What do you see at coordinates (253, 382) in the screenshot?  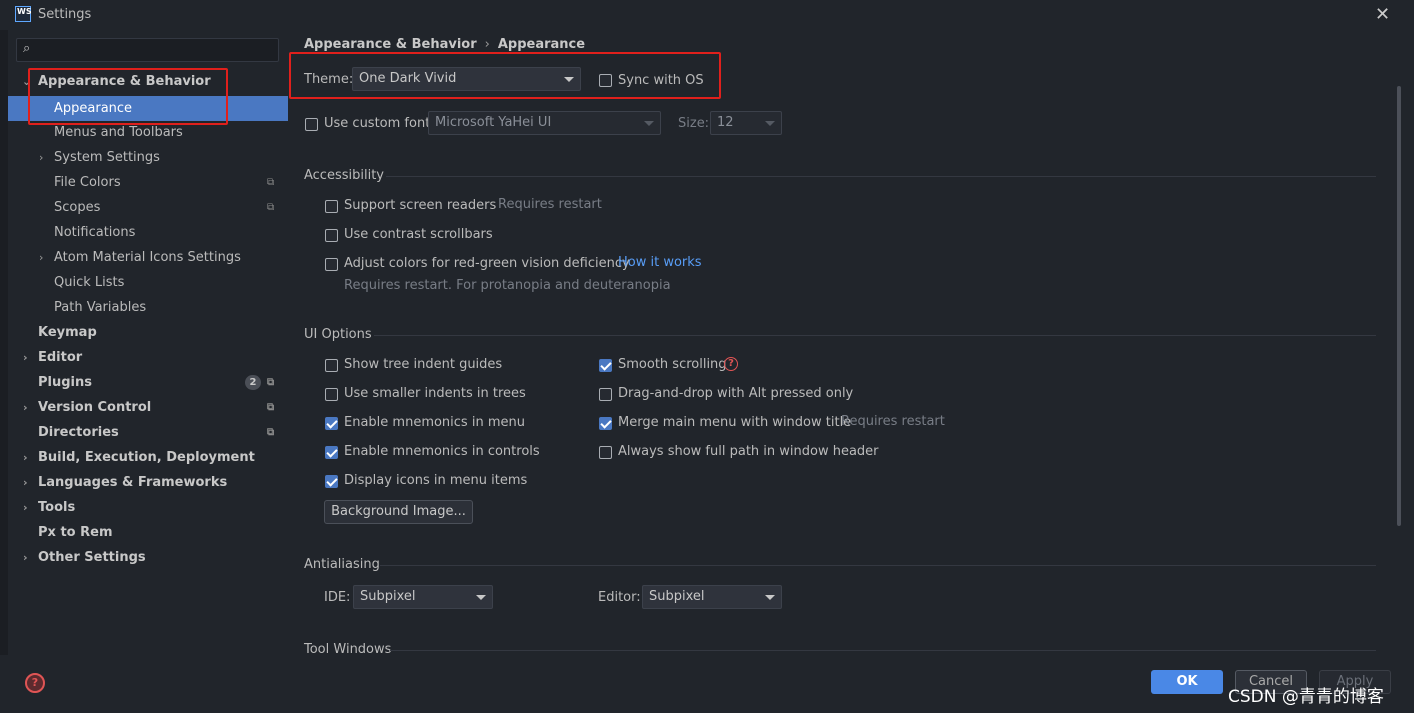 I see `plugins-count-badge: 2` at bounding box center [253, 382].